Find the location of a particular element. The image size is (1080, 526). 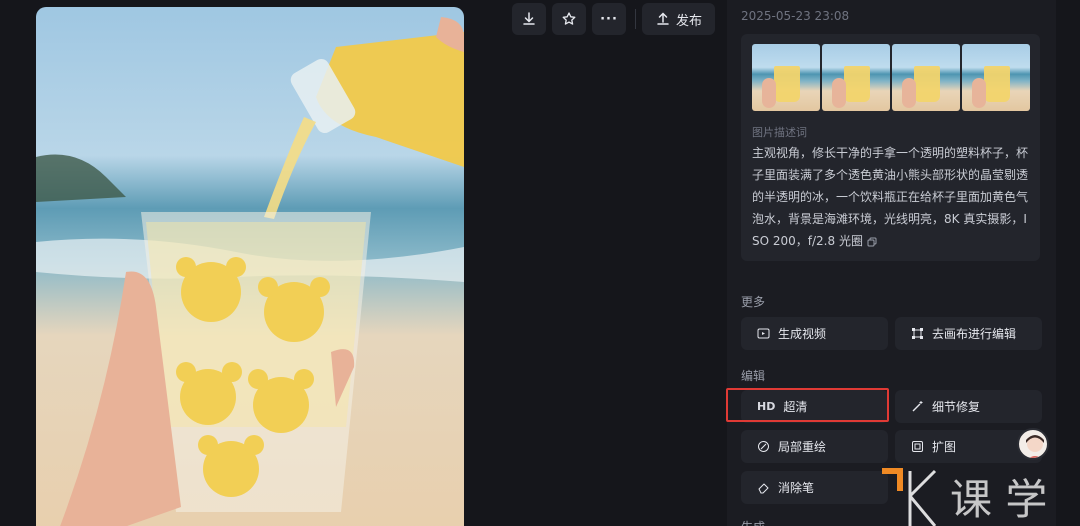

thumbnail-strip is located at coordinates (891, 77).